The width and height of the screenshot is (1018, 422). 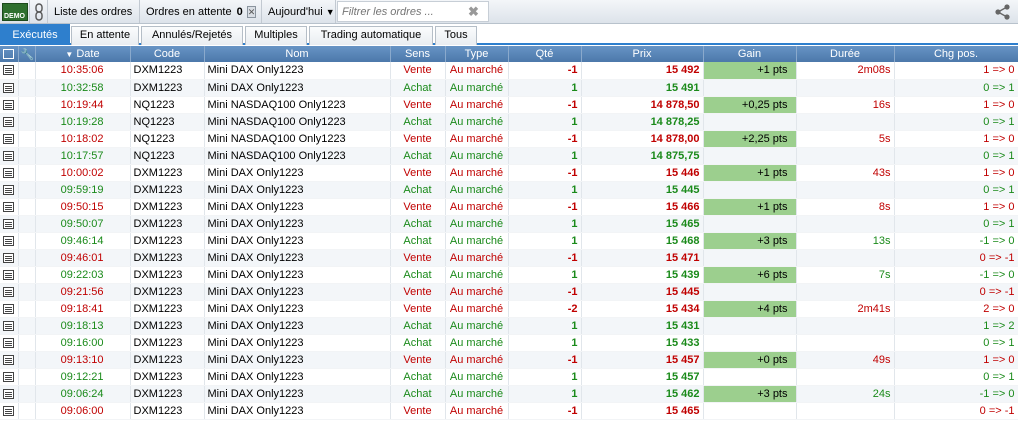 What do you see at coordinates (418, 54) in the screenshot?
I see `column-side: Sens` at bounding box center [418, 54].